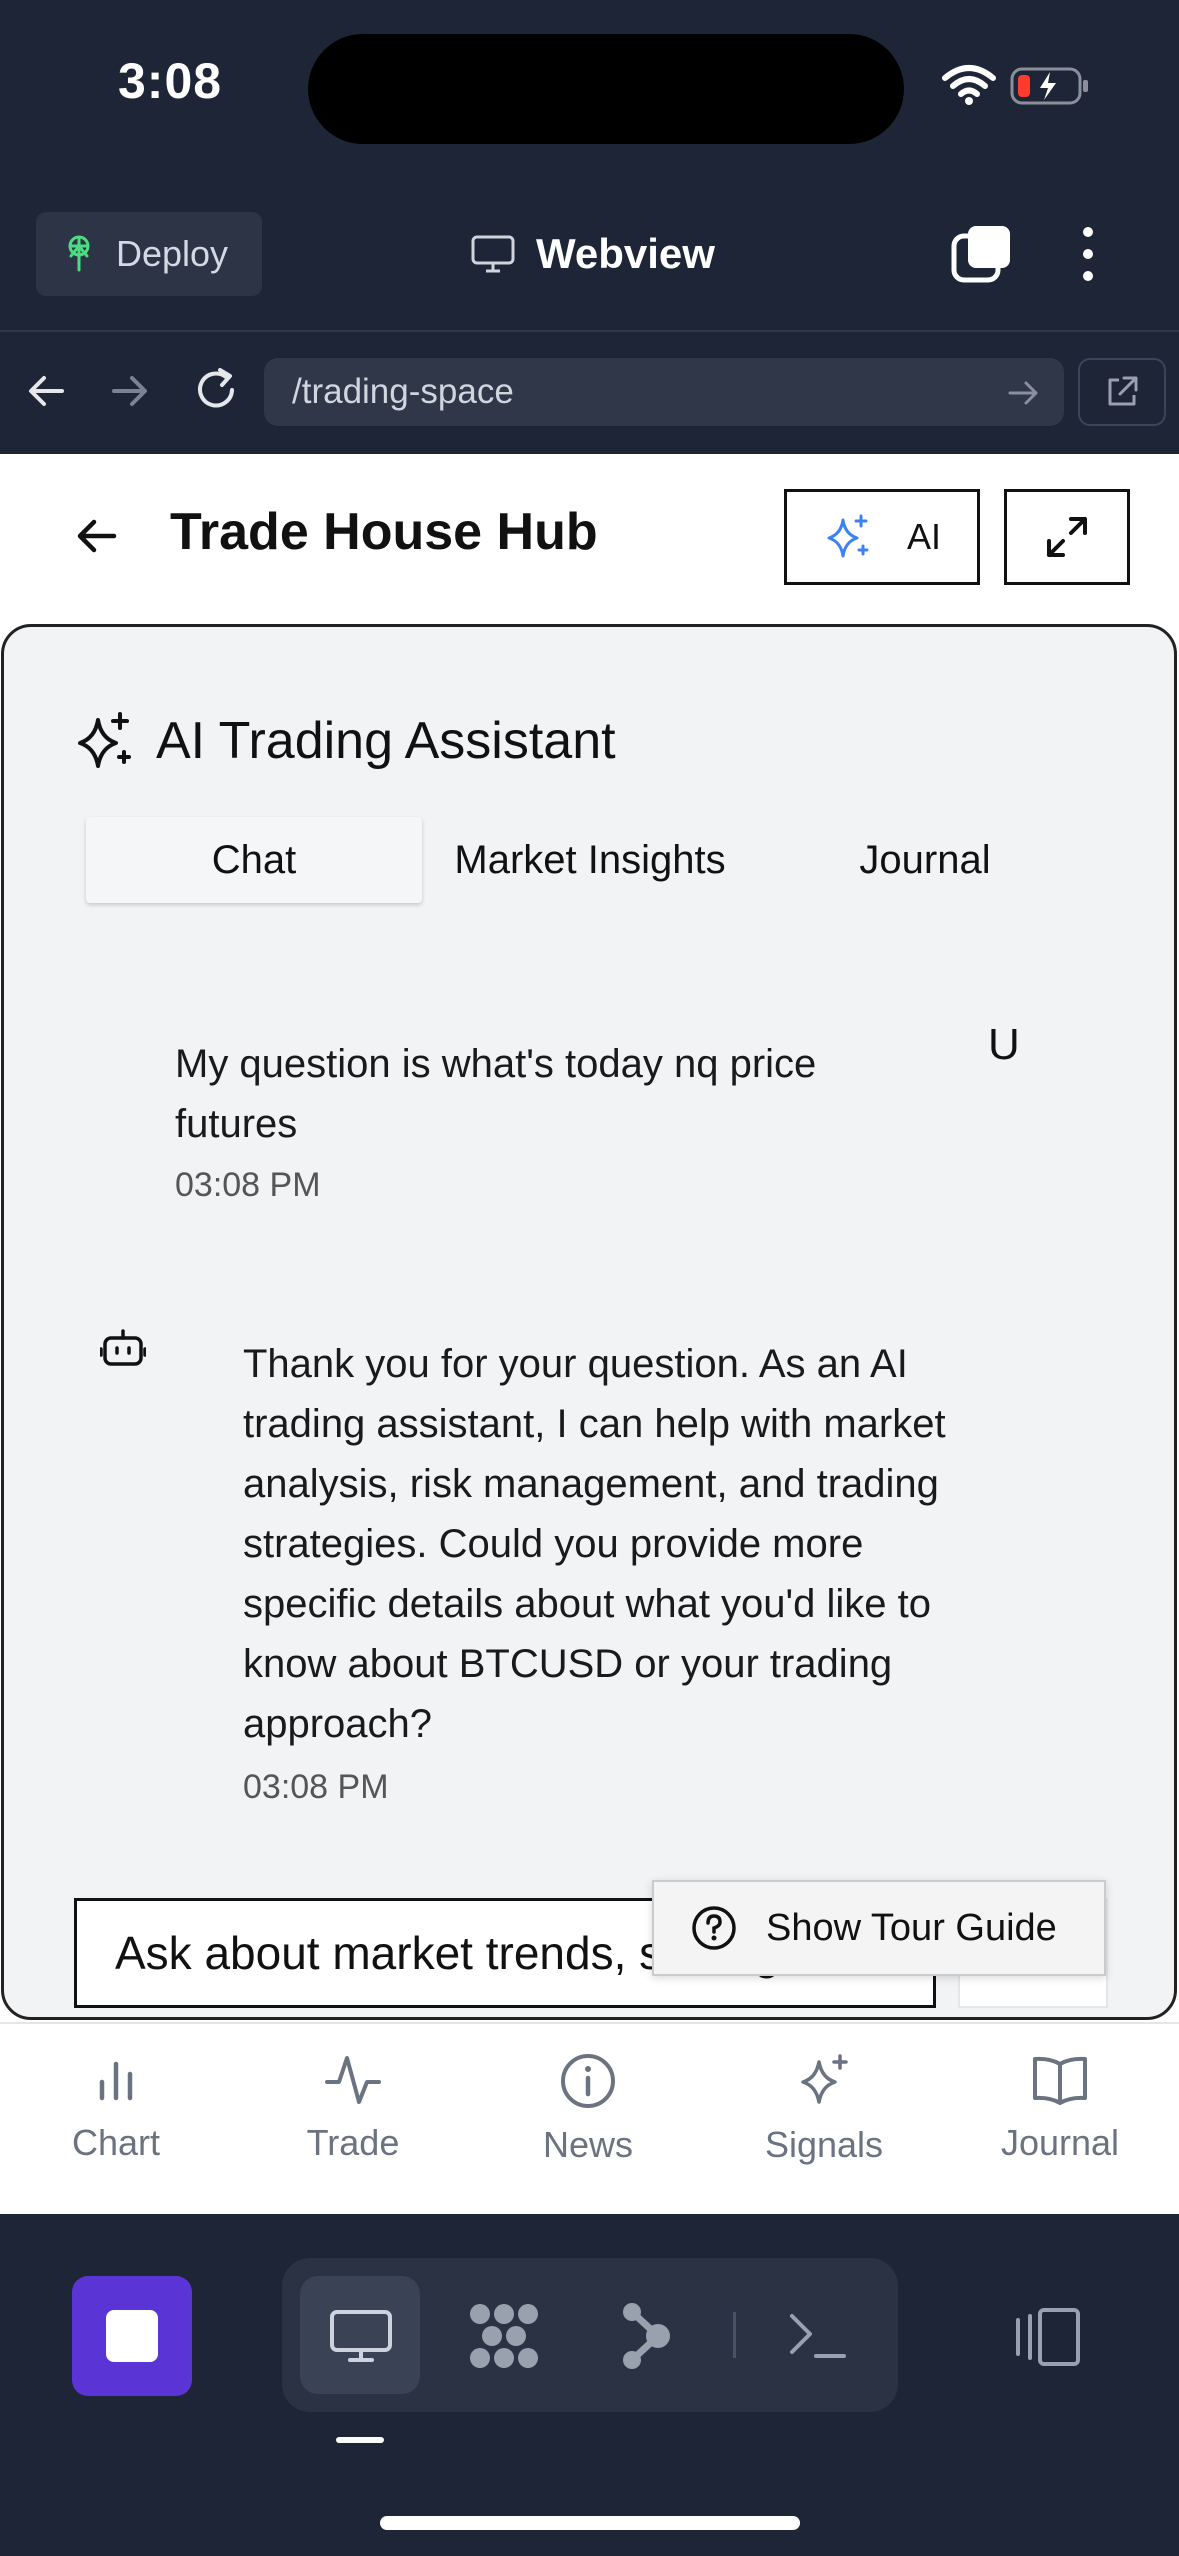  I want to click on battery-icon, so click(1050, 86).